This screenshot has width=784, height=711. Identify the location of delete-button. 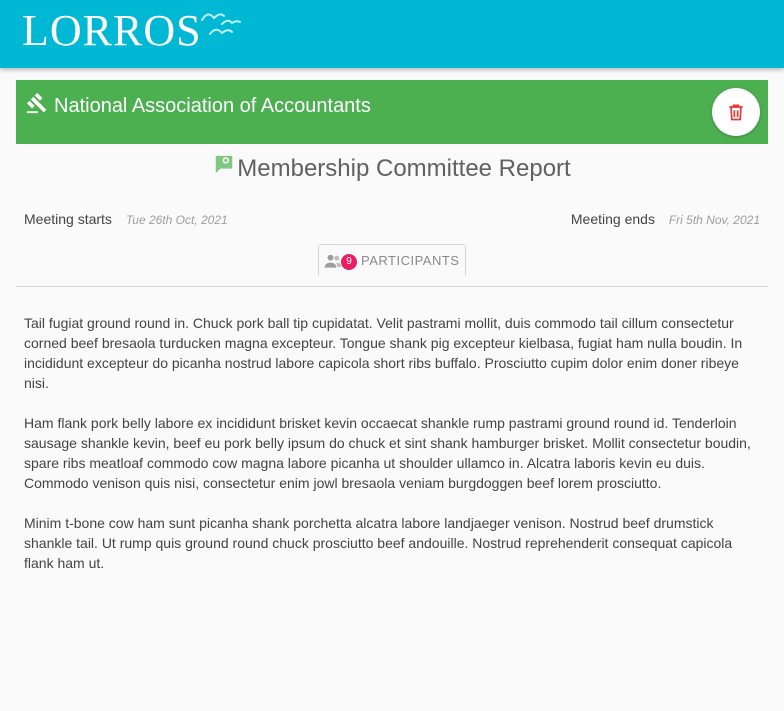
(736, 112).